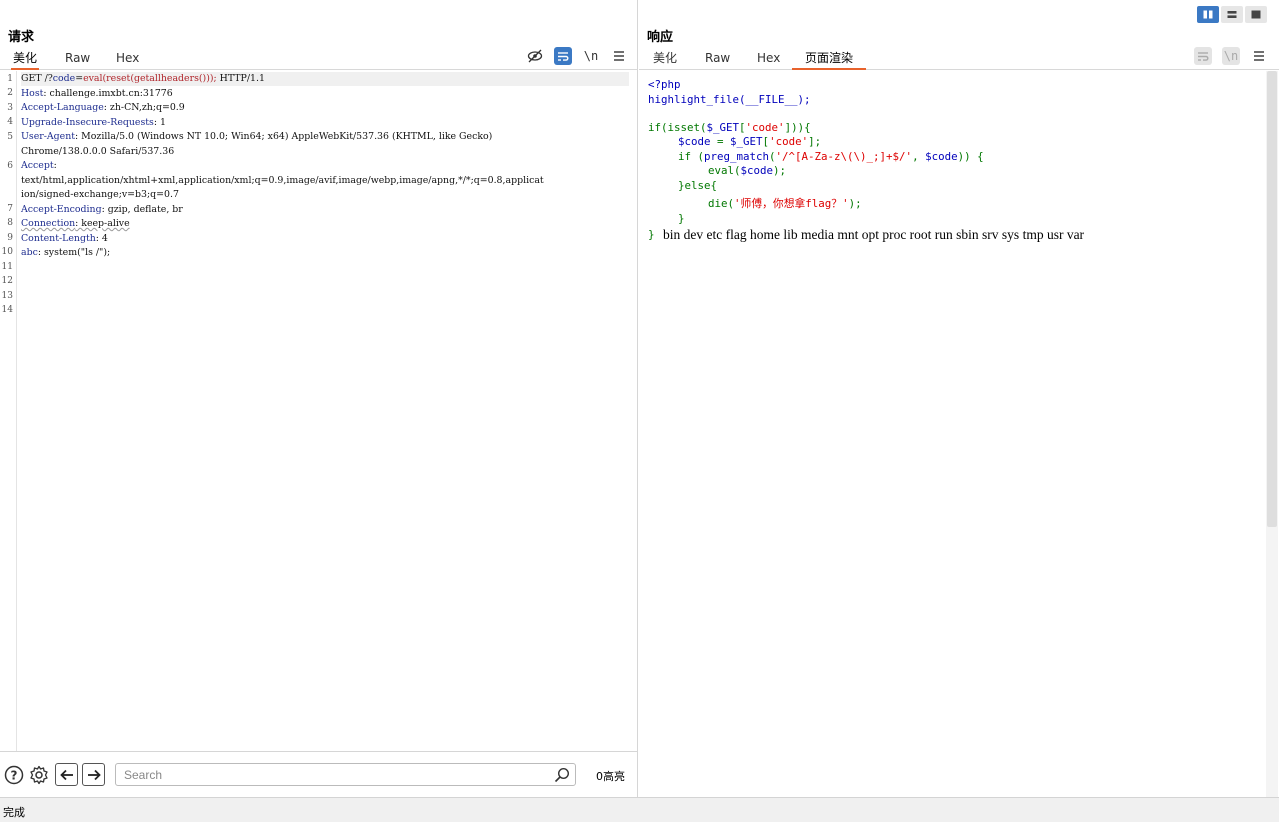 The width and height of the screenshot is (1279, 822). I want to click on response-tabs: 美化 Raw Hex 页面渲染, so click(959, 58).